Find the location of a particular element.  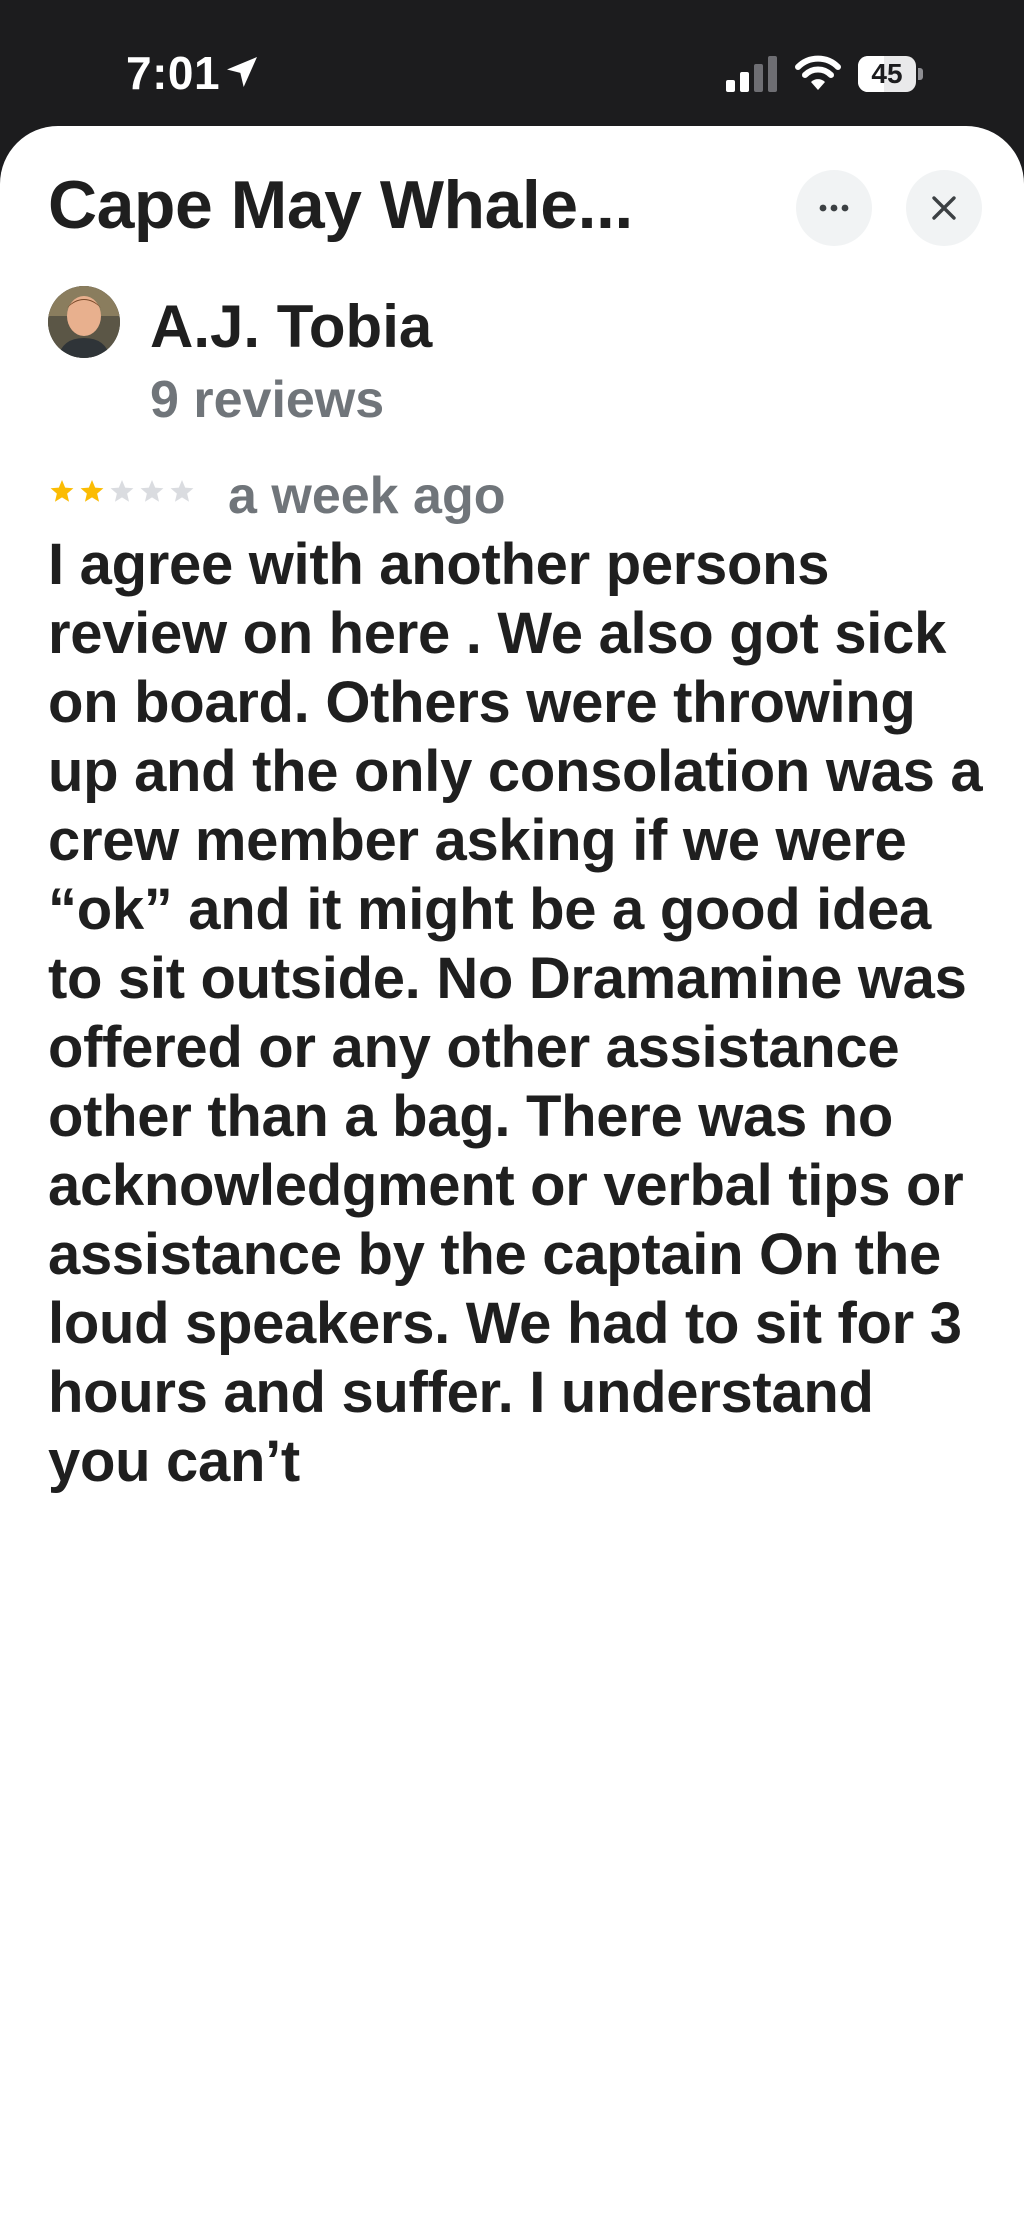

reviewer-photo is located at coordinates (84, 322).